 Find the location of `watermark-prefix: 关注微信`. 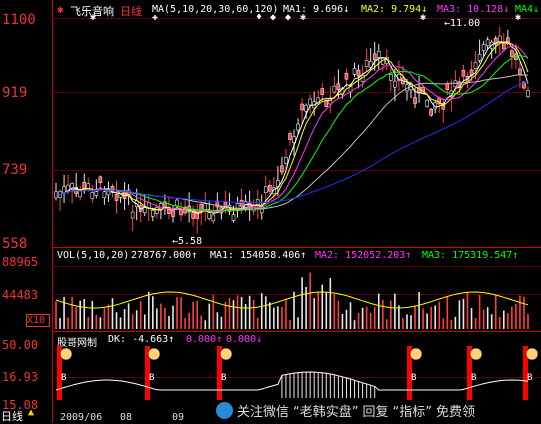

watermark-prefix: 关注微信 is located at coordinates (263, 412).